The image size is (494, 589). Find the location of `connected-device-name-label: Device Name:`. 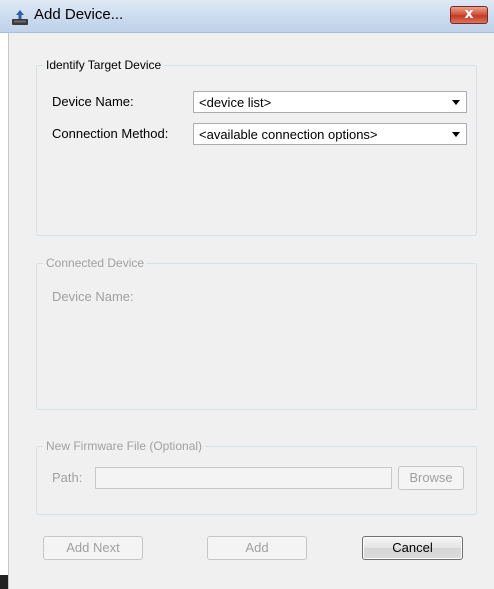

connected-device-name-label: Device Name: is located at coordinates (93, 296).